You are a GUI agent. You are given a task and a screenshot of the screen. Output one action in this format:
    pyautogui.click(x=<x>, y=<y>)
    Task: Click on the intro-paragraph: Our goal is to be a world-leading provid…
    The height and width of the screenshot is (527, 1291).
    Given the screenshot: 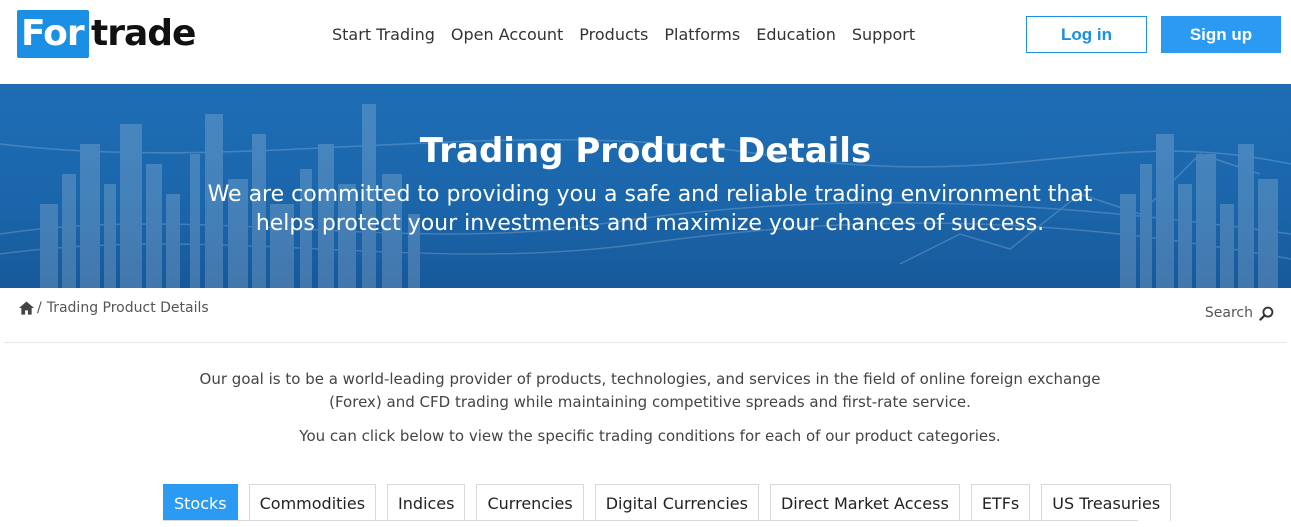 What is the action you would take?
    pyautogui.click(x=650, y=390)
    